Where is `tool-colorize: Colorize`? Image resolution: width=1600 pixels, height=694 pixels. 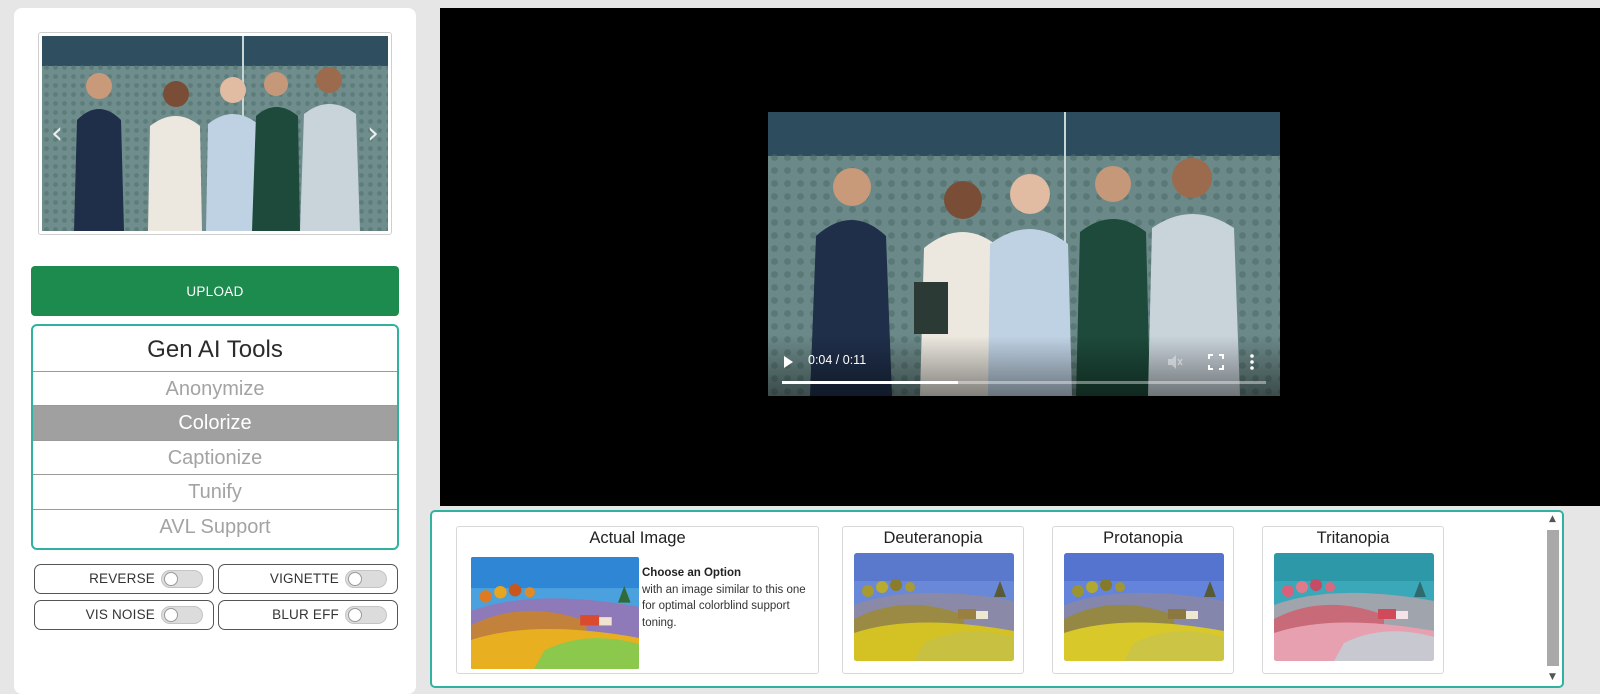
tool-colorize: Colorize is located at coordinates (215, 423).